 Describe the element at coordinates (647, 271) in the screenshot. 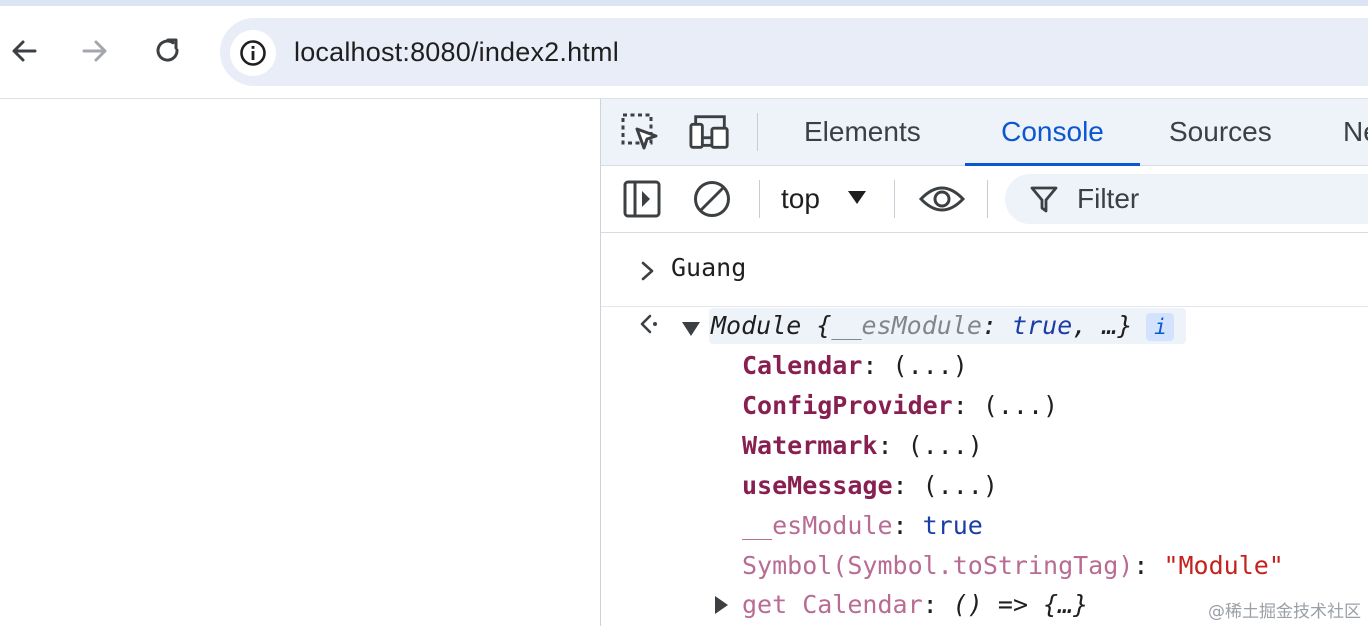

I see `chevron-right-icon` at that location.